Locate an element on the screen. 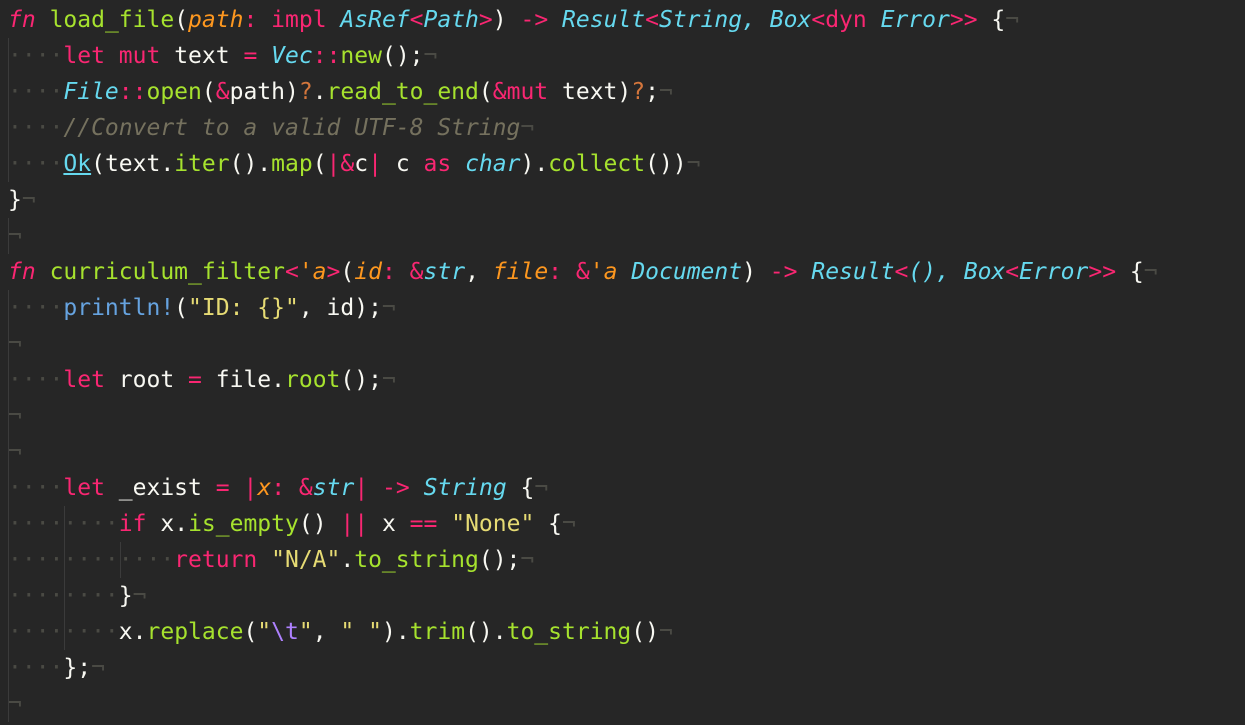  string-space: " " is located at coordinates (361, 632).